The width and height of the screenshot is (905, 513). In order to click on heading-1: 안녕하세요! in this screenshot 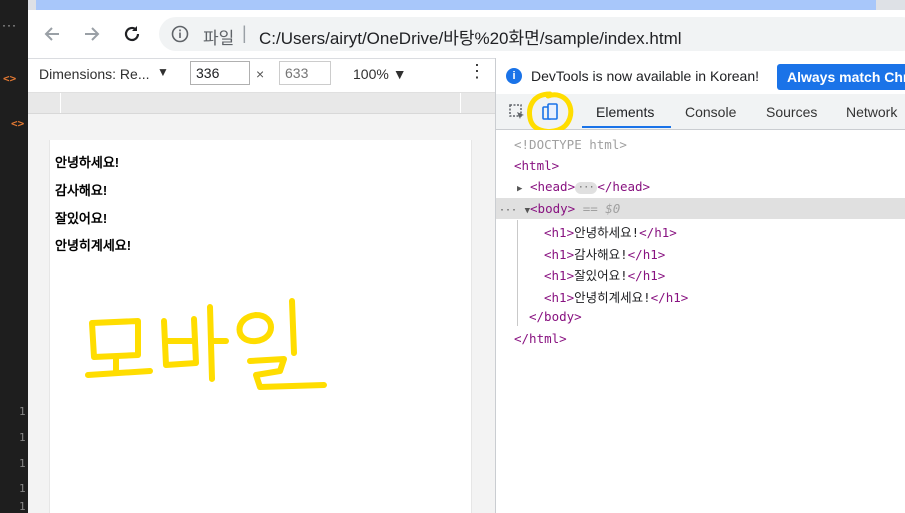, I will do `click(87, 162)`.